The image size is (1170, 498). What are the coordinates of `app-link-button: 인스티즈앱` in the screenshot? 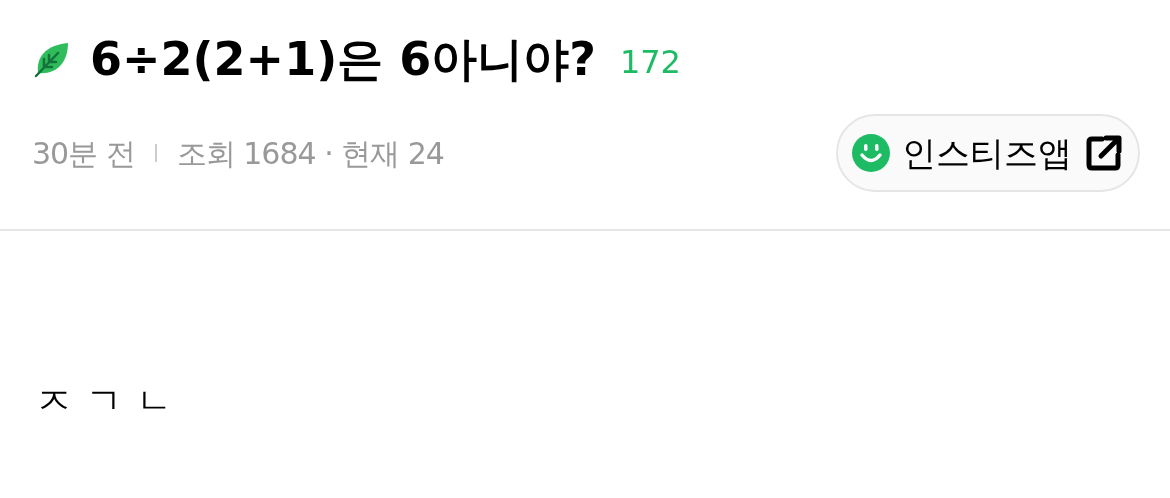 It's located at (988, 153).